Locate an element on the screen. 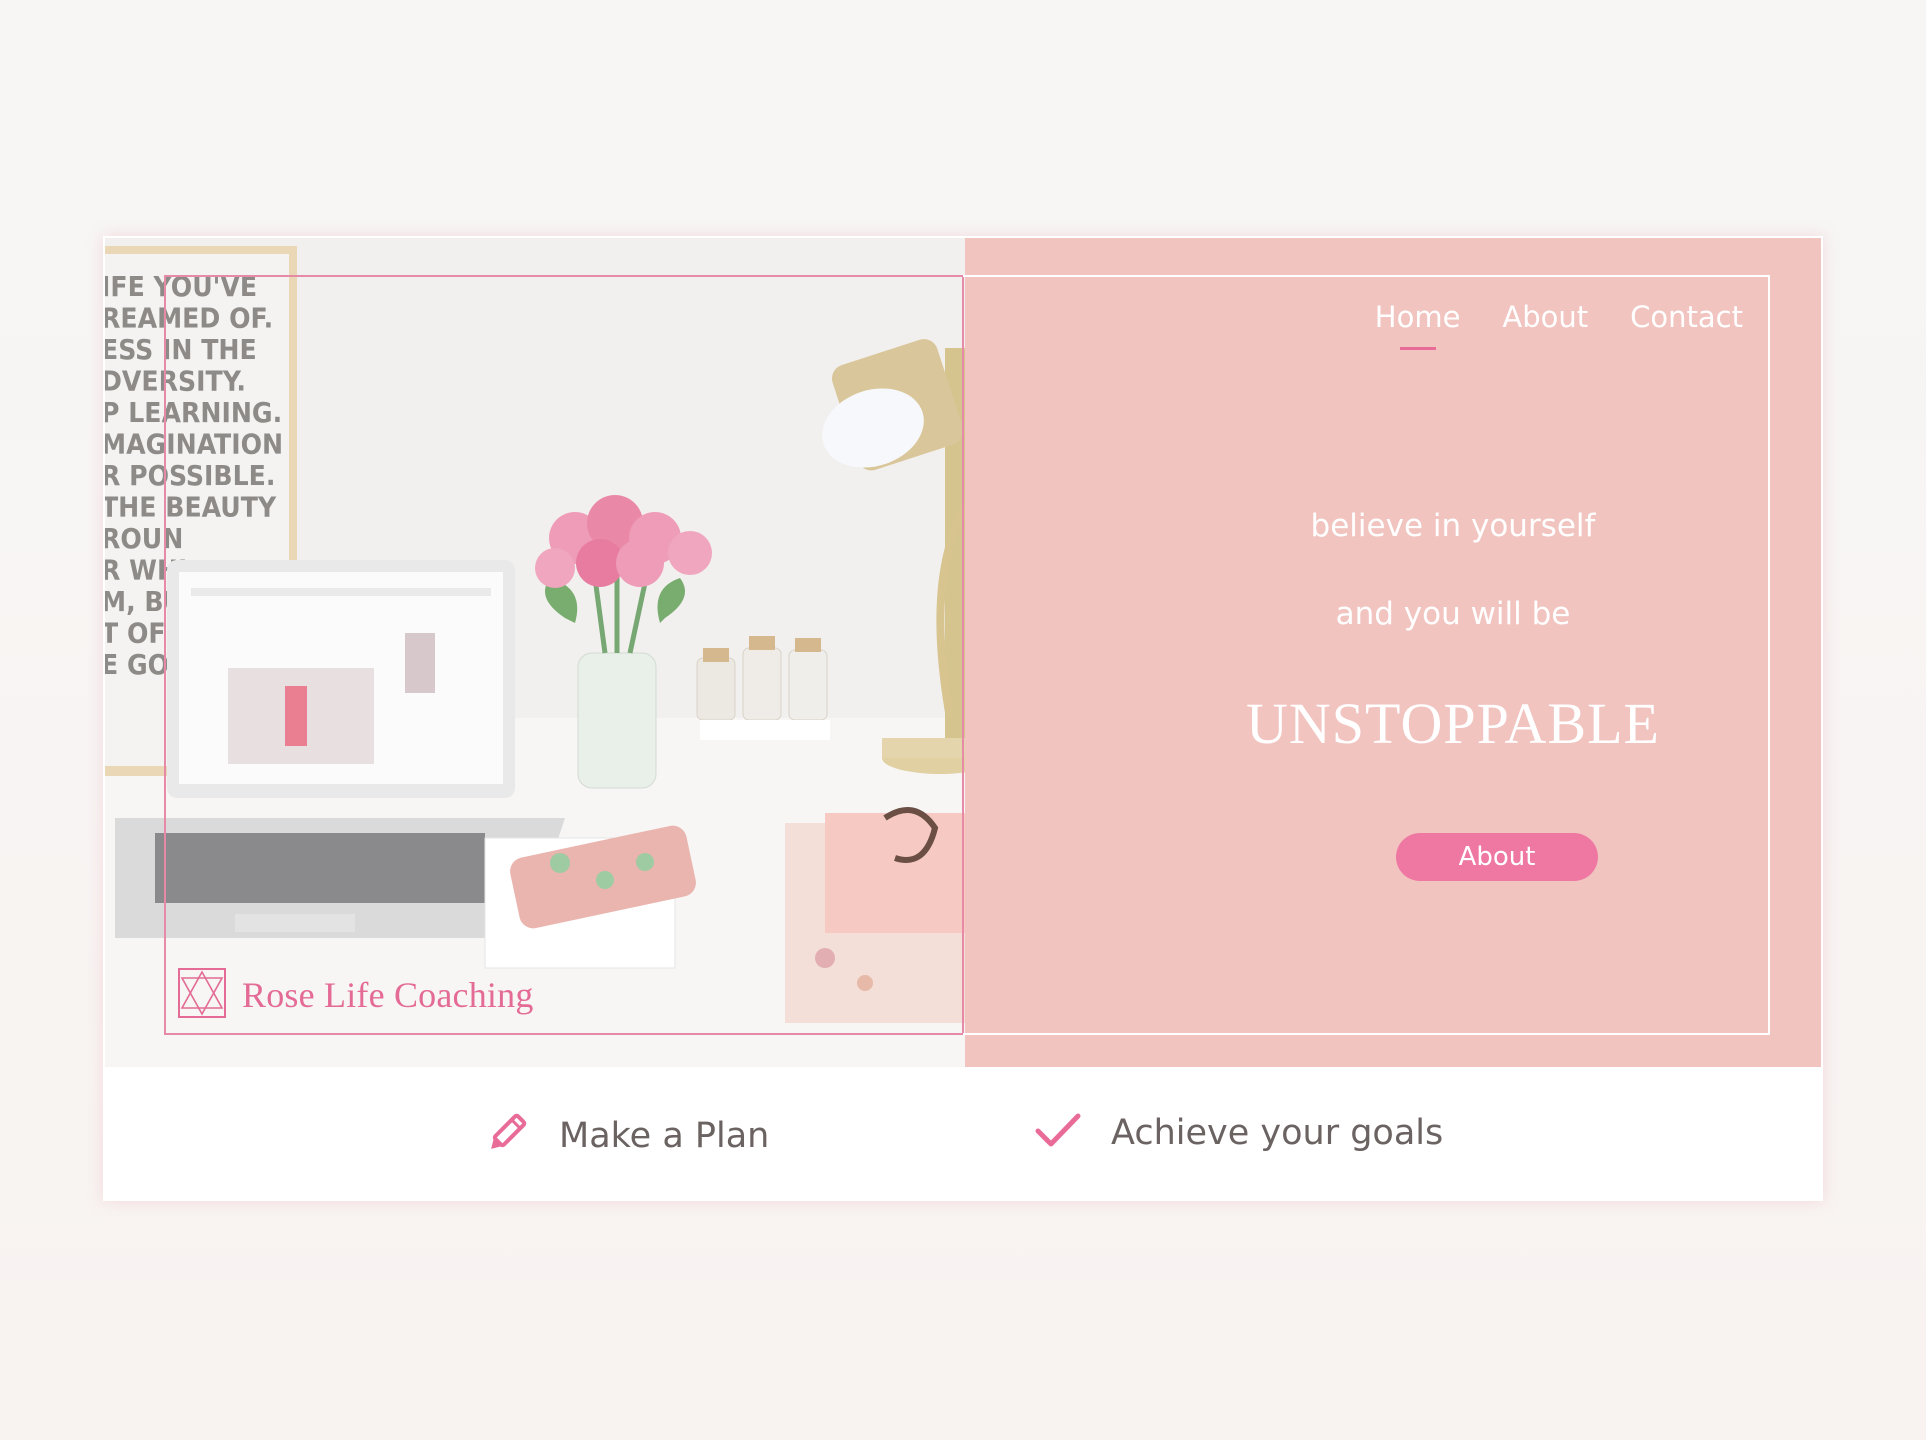 The height and width of the screenshot is (1440, 1926). feature-label: Make a Plan is located at coordinates (664, 1136).